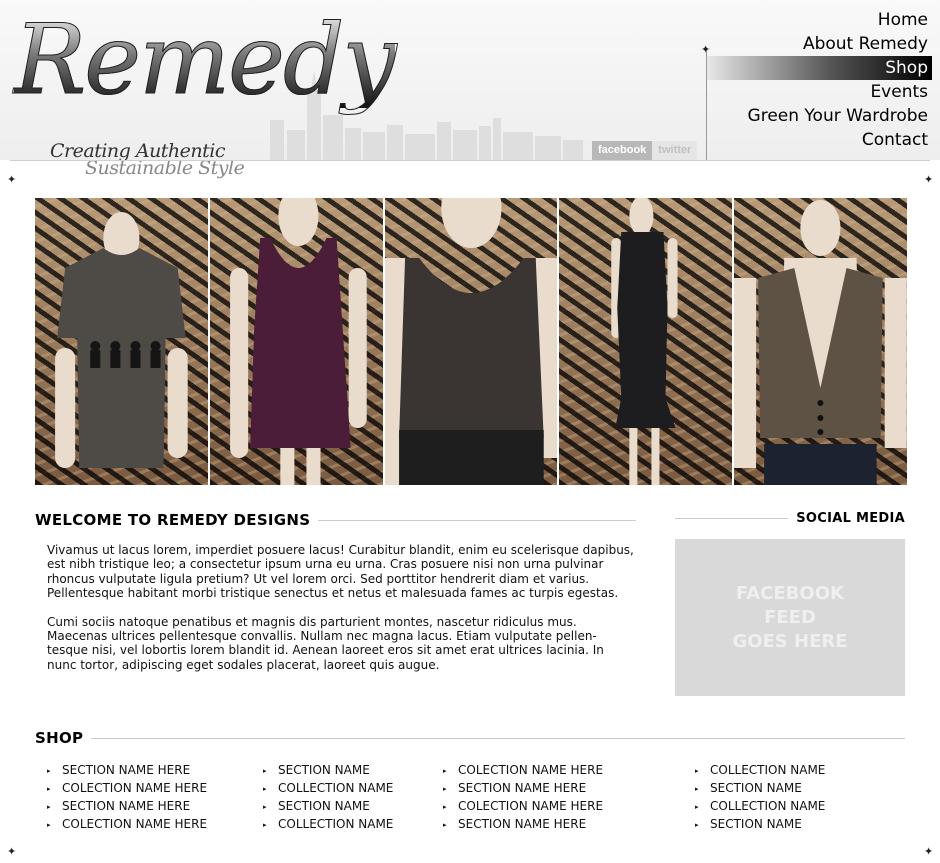 This screenshot has height=863, width=940. I want to click on shop-heading: SHOP, so click(470, 738).